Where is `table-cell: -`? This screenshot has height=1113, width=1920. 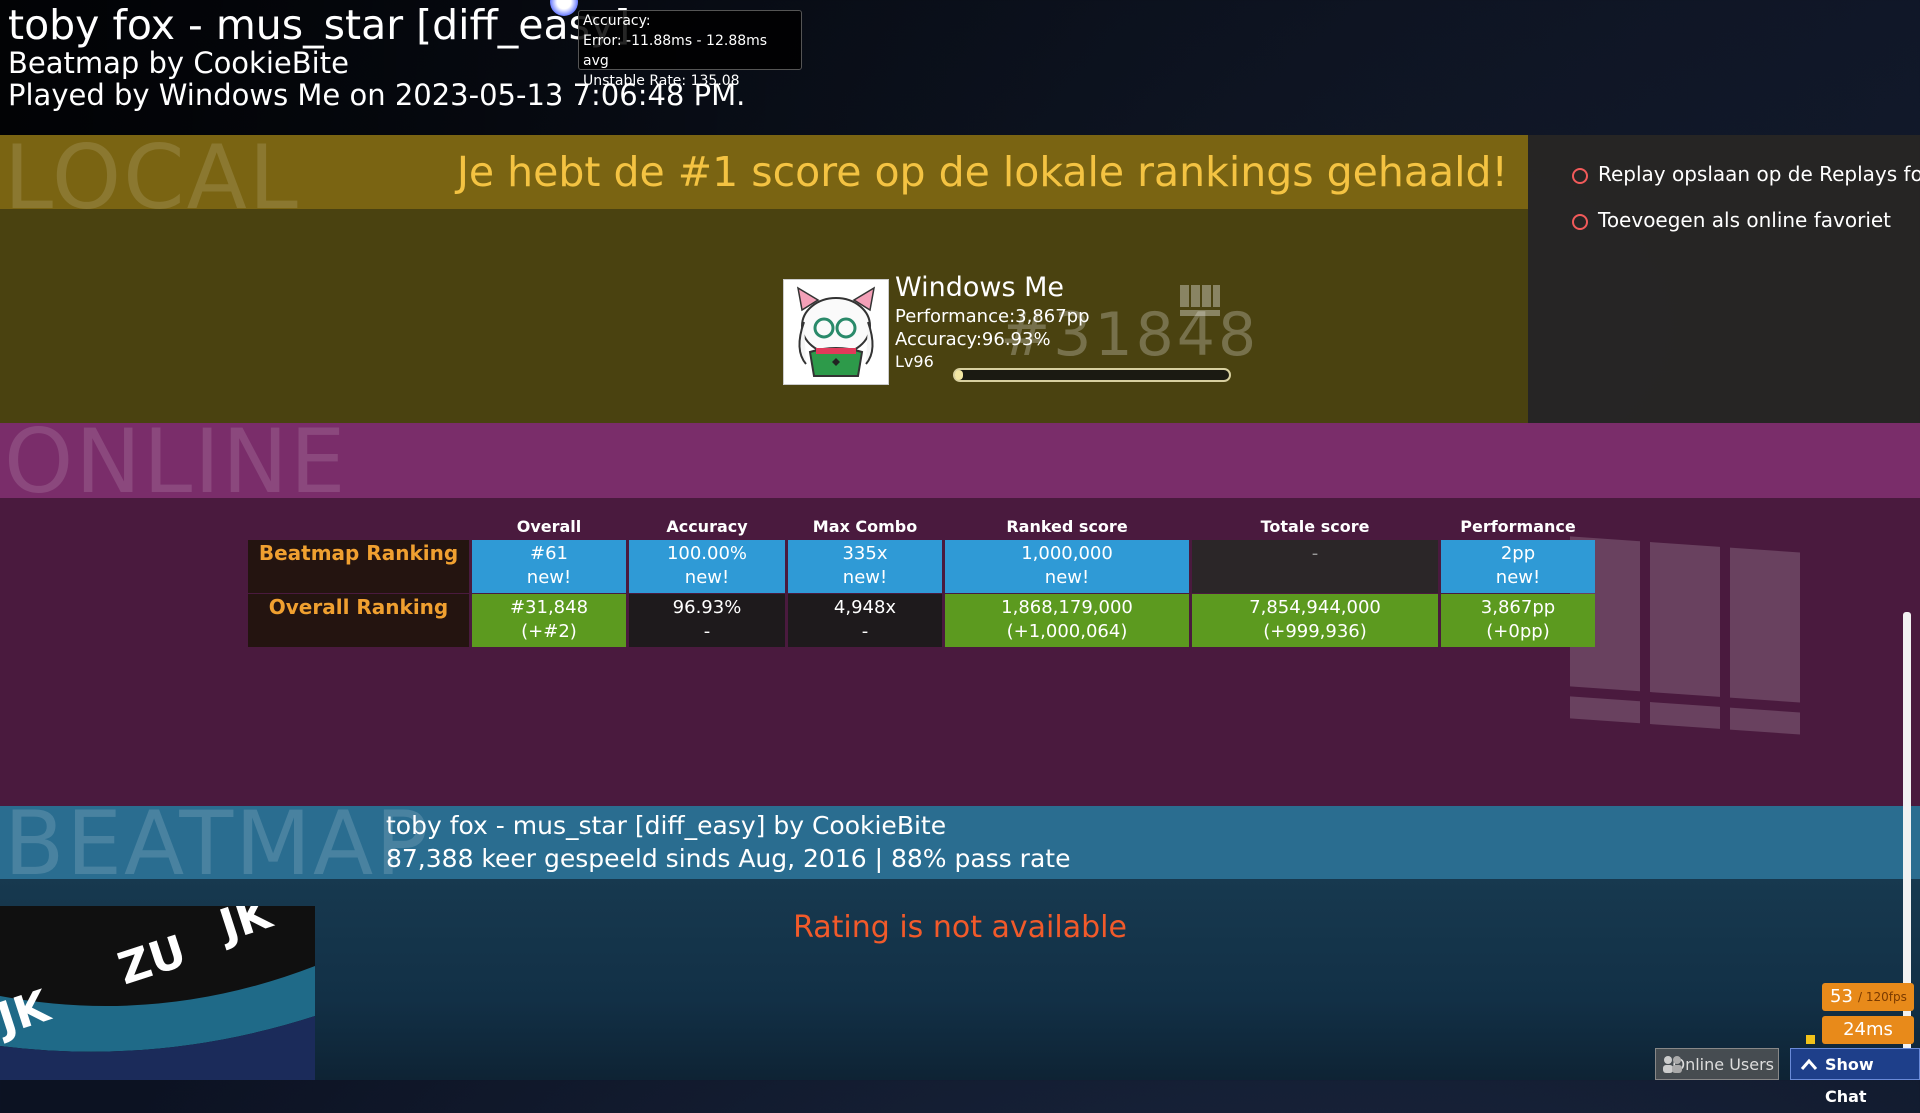
table-cell: - is located at coordinates (1315, 566).